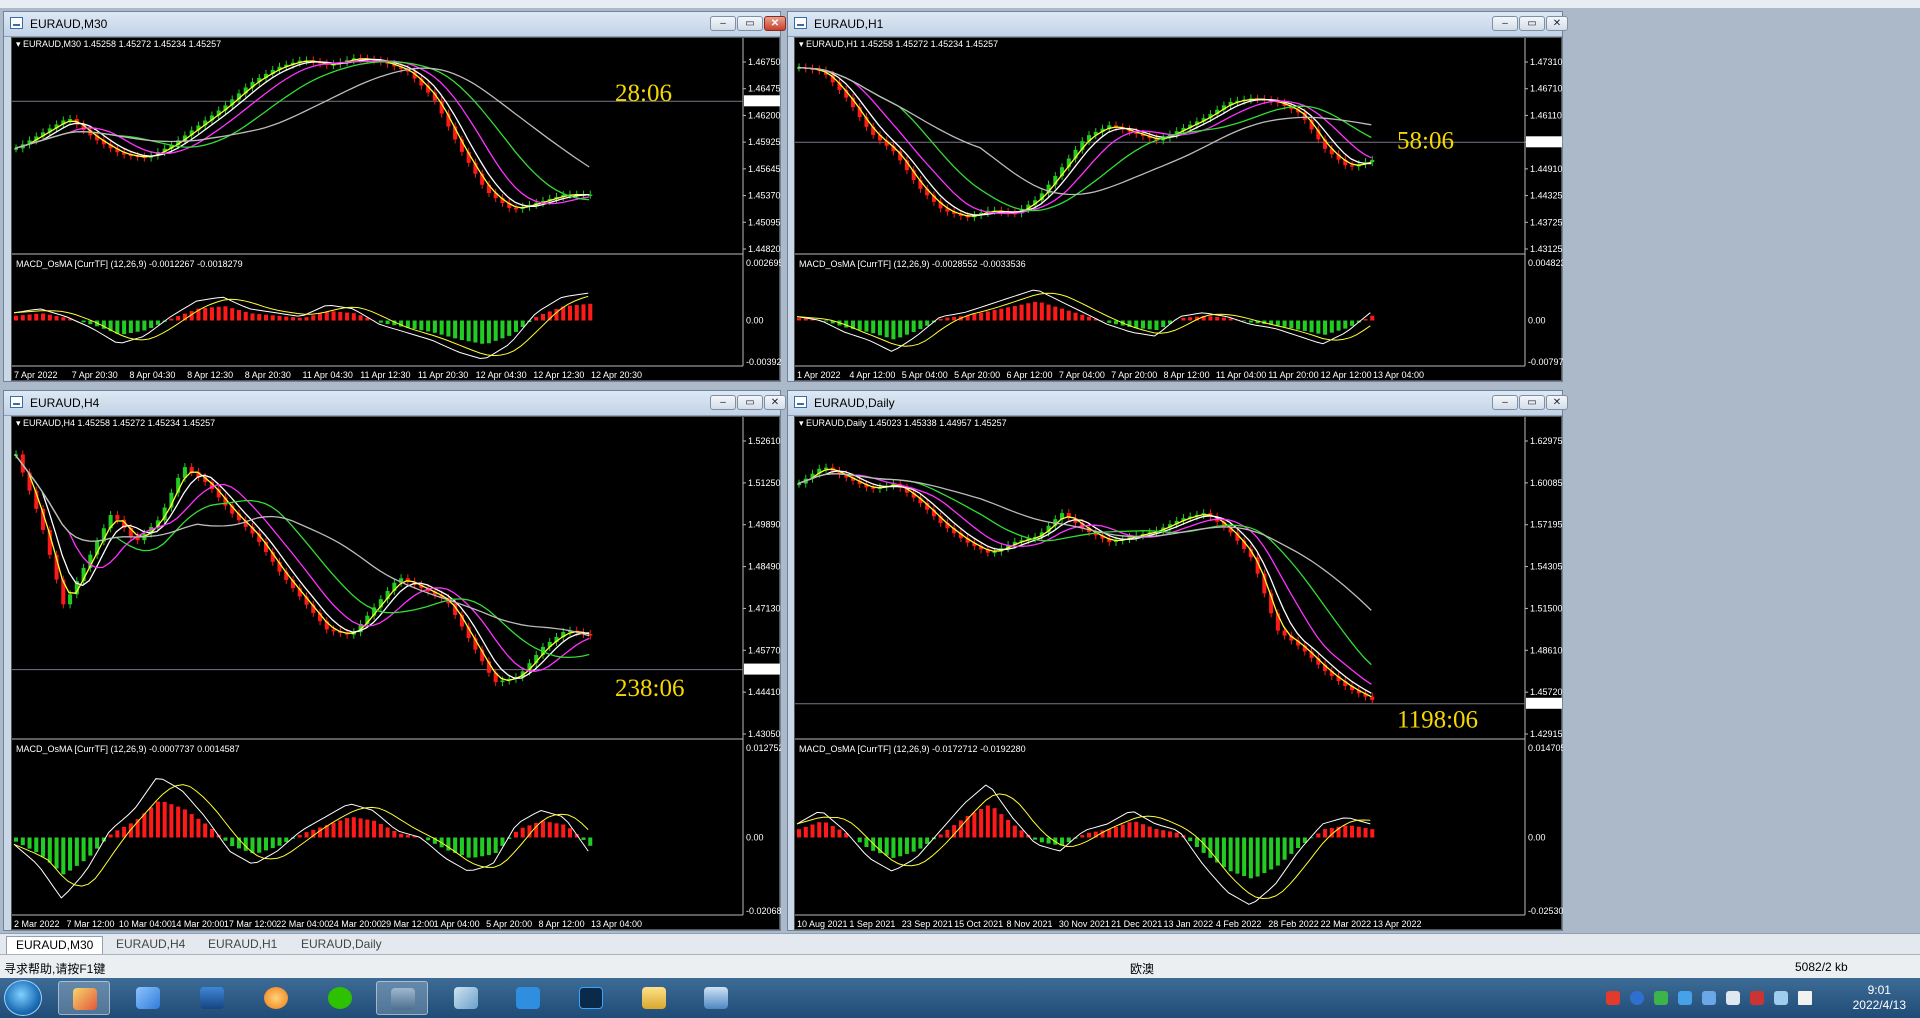  I want to click on window-caption: EURAUD,M30 – ▭ ✕, so click(395, 24).